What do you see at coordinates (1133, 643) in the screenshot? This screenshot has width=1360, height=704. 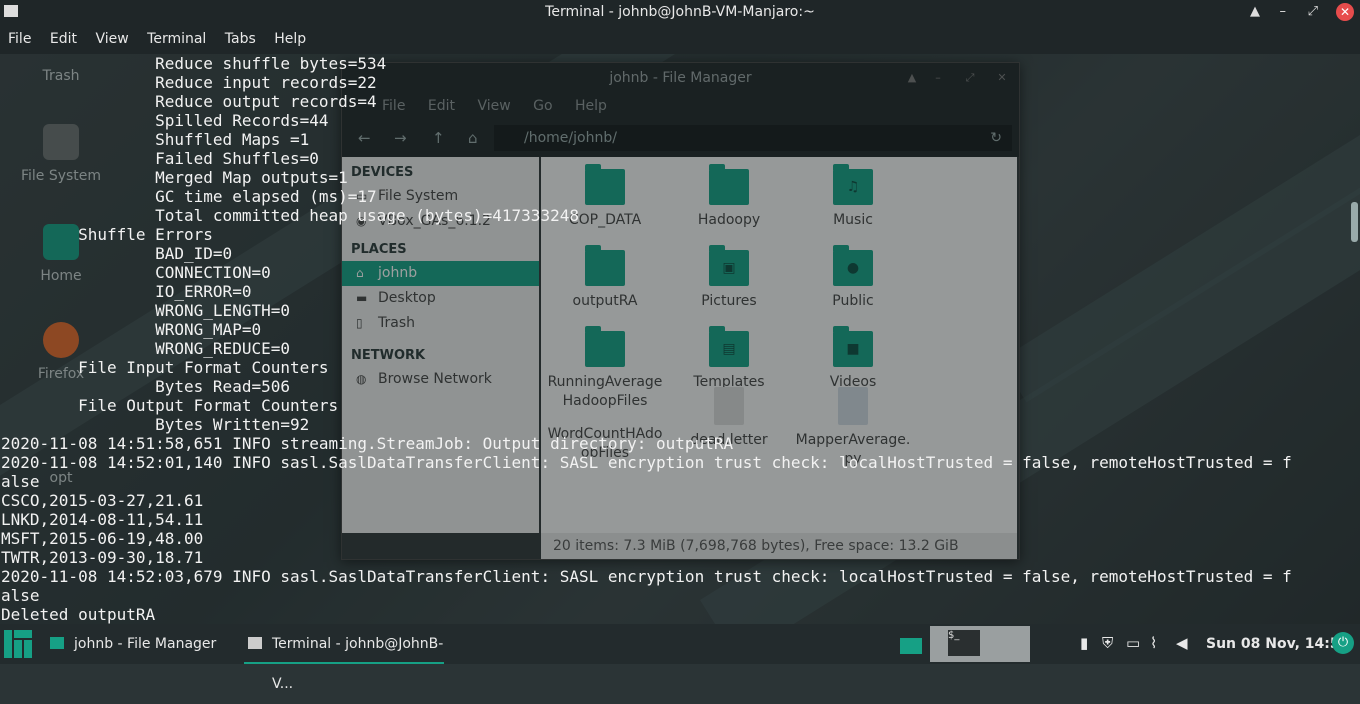 I see `display-icon: ▭` at bounding box center [1133, 643].